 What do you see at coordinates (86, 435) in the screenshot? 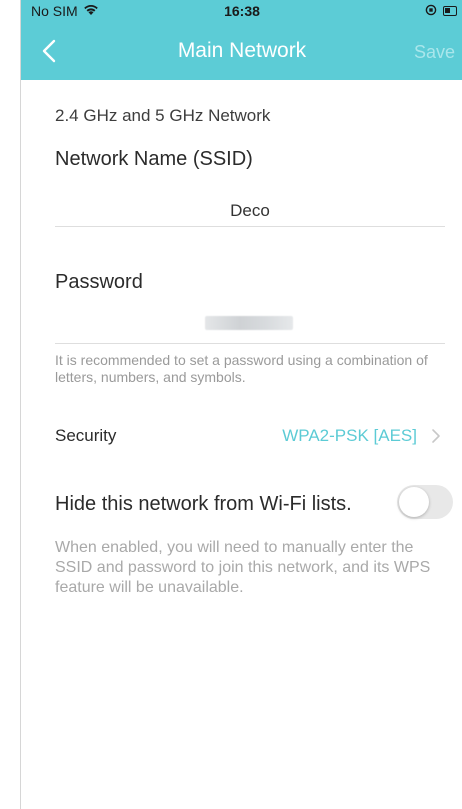
I see `security-label: Security` at bounding box center [86, 435].